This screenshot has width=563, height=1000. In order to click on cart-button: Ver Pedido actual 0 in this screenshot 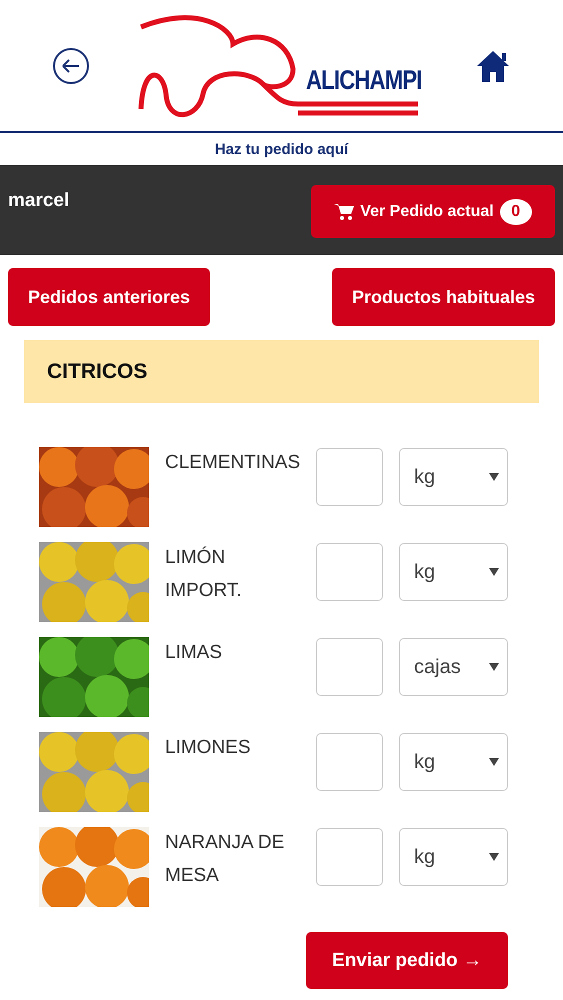, I will do `click(433, 211)`.